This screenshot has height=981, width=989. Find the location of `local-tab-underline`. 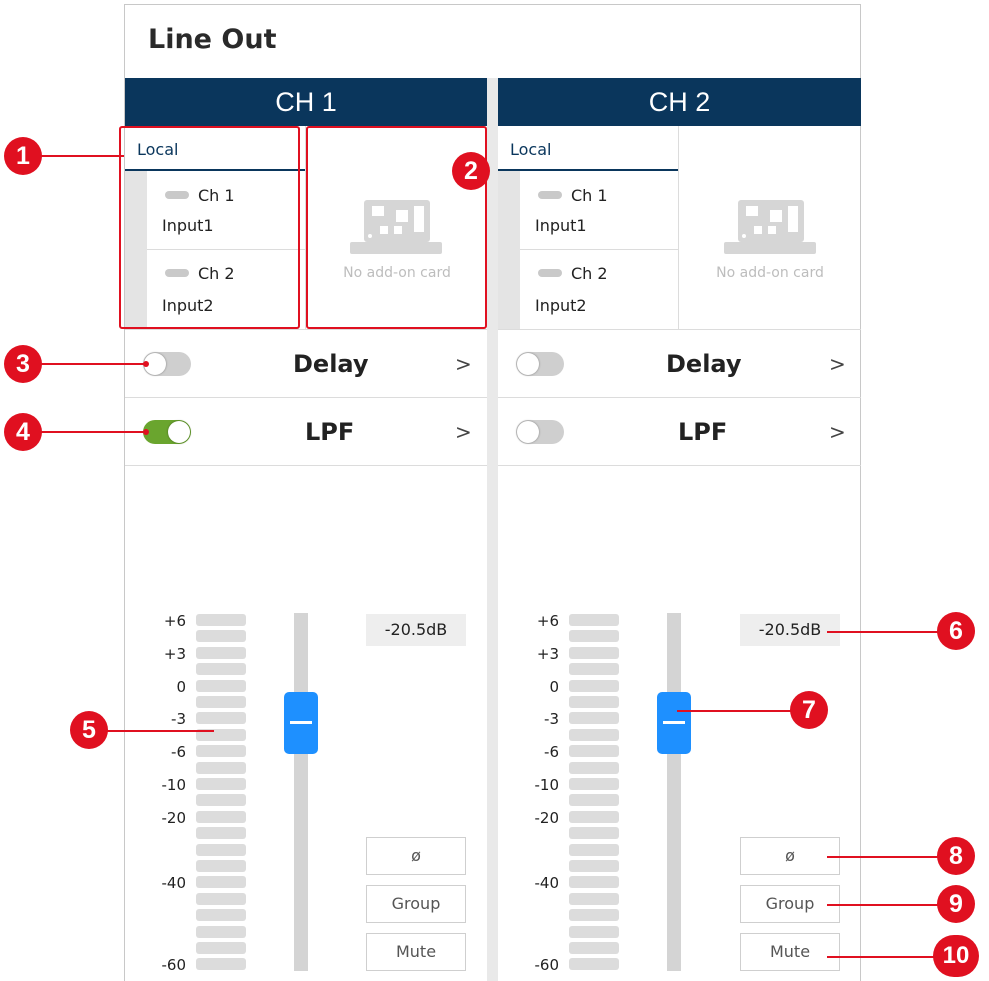

local-tab-underline is located at coordinates (588, 170).